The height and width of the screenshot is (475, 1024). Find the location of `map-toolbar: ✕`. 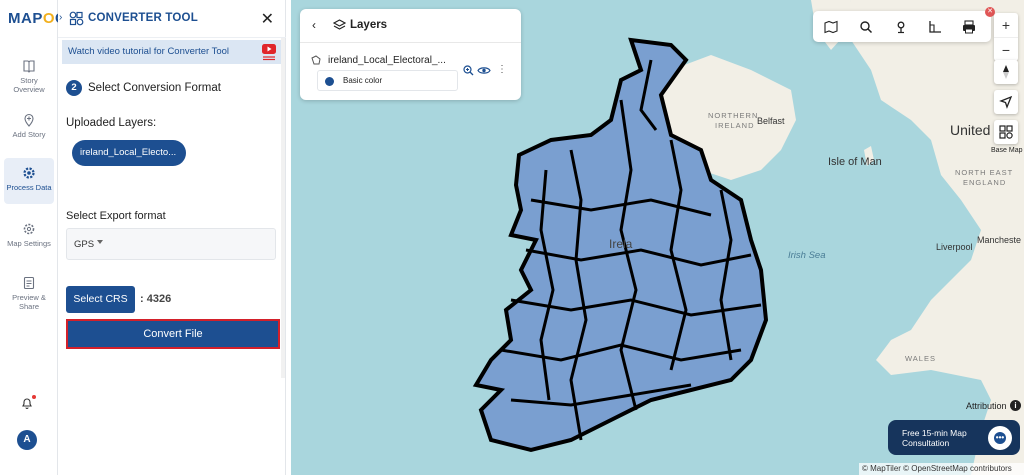

map-toolbar: ✕ is located at coordinates (904, 24).